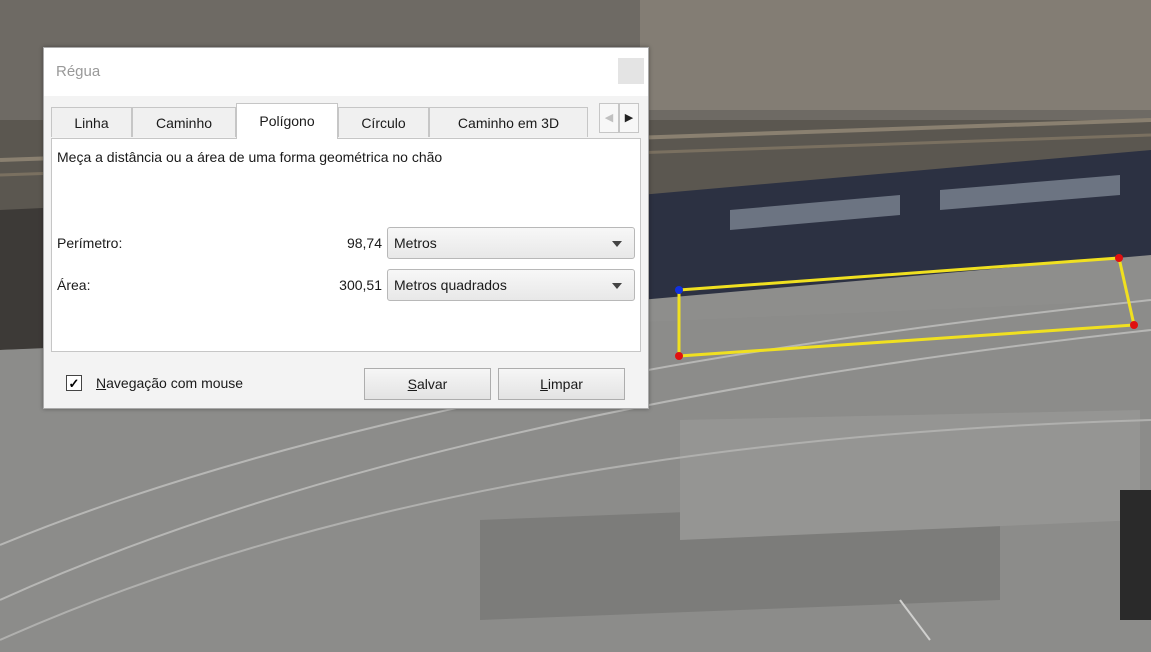 This screenshot has height=652, width=1151. Describe the element at coordinates (91, 122) in the screenshot. I see `tab-linha: Linha` at that location.